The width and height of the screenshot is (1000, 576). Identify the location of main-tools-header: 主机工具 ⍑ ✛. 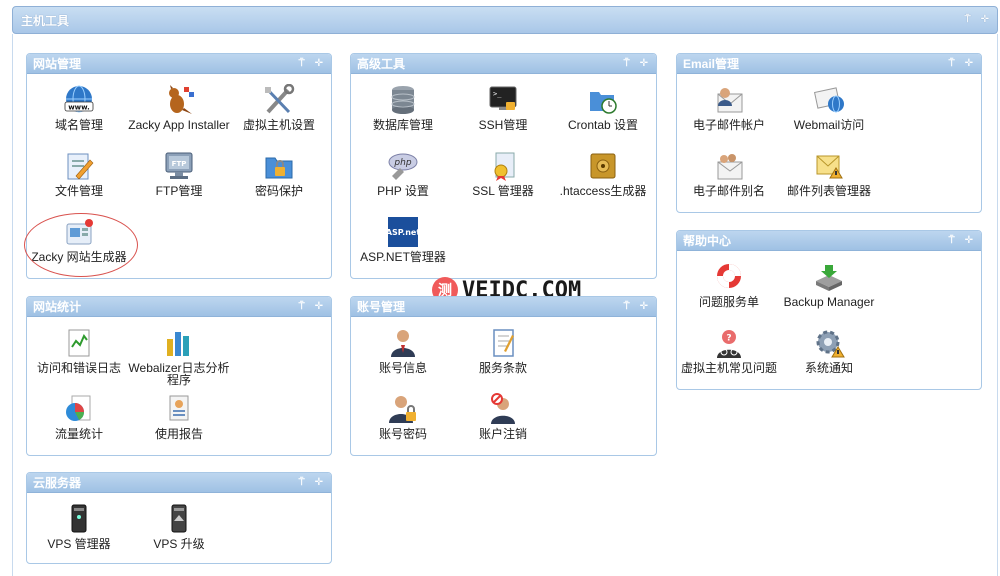
(505, 20).